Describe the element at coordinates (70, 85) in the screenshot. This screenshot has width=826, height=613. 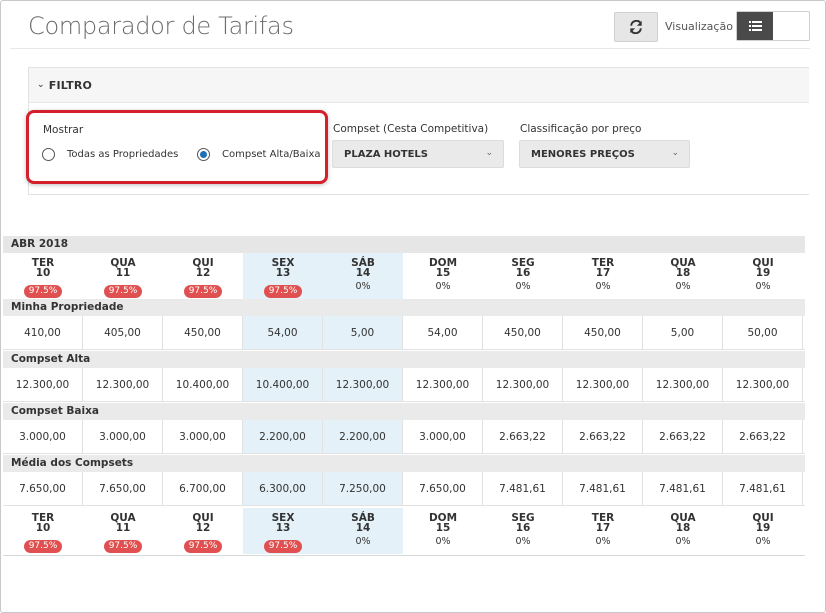
I see `filter-heading: FILTRO` at that location.